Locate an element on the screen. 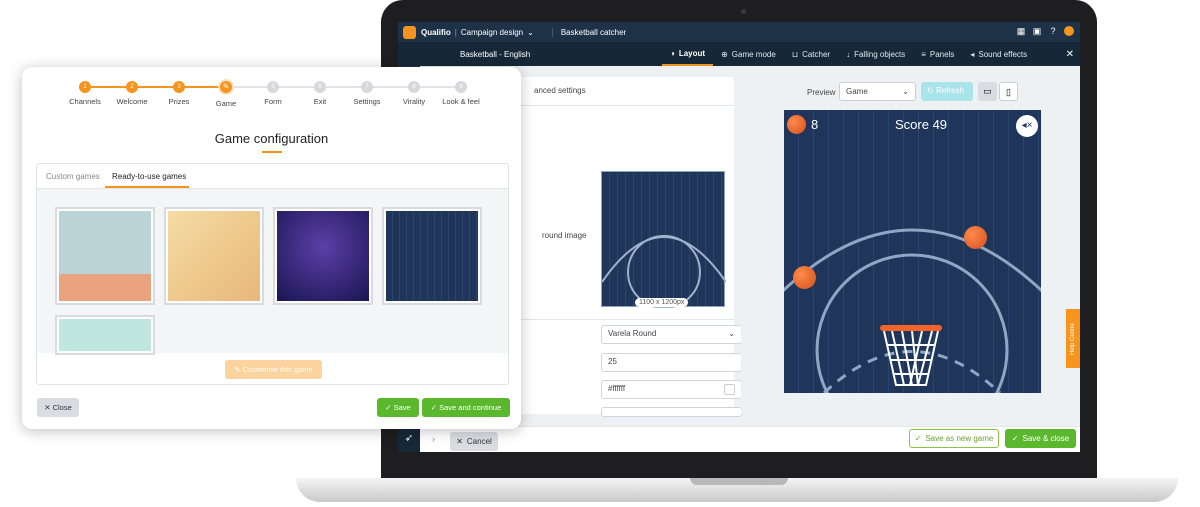 This screenshot has width=1200, height=507. save-close-label: Save & close is located at coordinates (1046, 438).